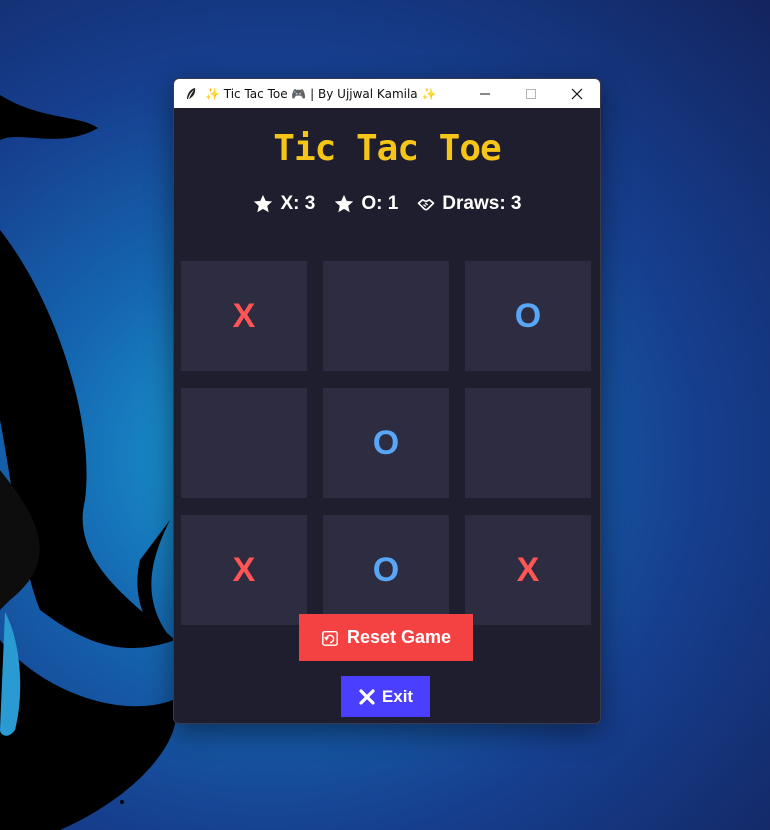 The width and height of the screenshot is (770, 830). Describe the element at coordinates (298, 203) in the screenshot. I see `score-x-label: X: 3` at that location.